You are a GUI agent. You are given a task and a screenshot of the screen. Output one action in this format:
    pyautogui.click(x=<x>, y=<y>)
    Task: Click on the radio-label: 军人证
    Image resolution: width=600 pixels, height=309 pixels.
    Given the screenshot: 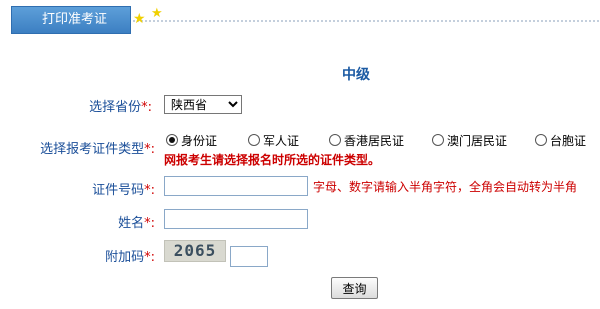 What is the action you would take?
    pyautogui.click(x=281, y=141)
    